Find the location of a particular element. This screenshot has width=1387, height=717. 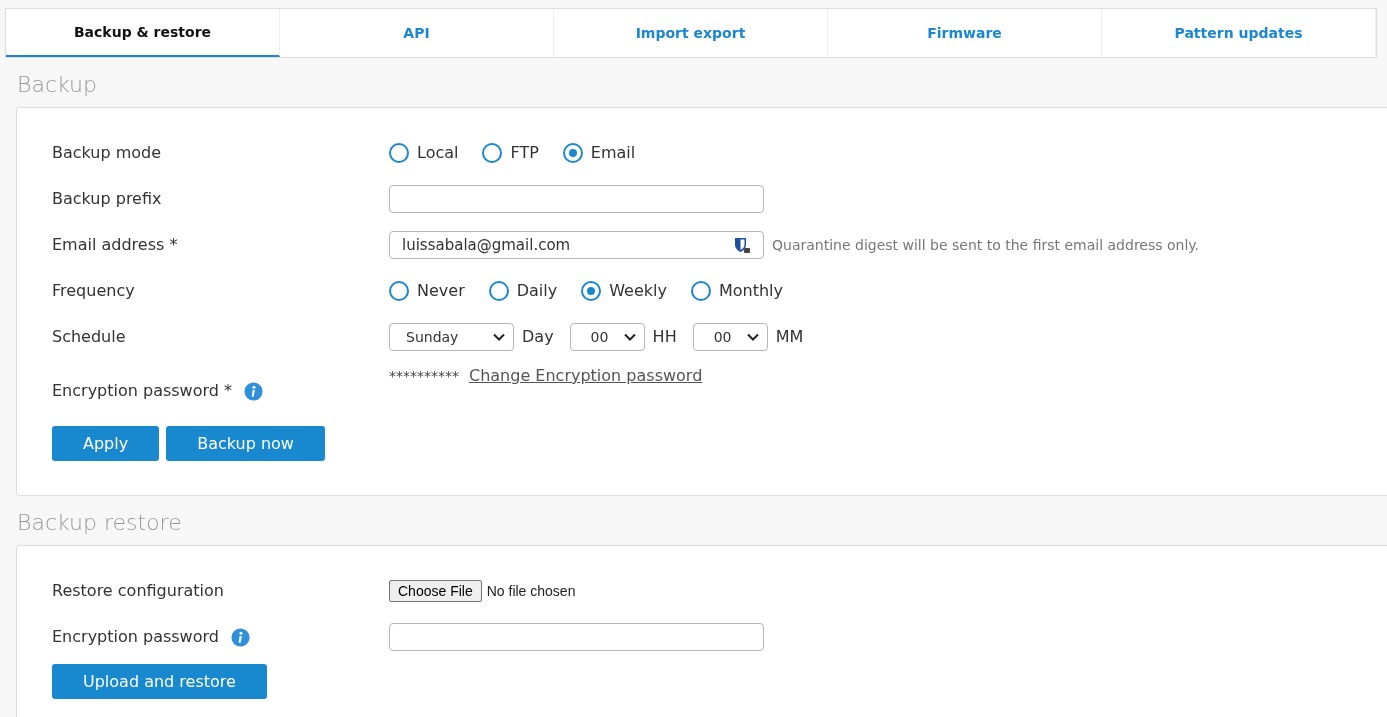

hint-text: Quarantine digest will be sent to the first email address only. is located at coordinates (986, 245).